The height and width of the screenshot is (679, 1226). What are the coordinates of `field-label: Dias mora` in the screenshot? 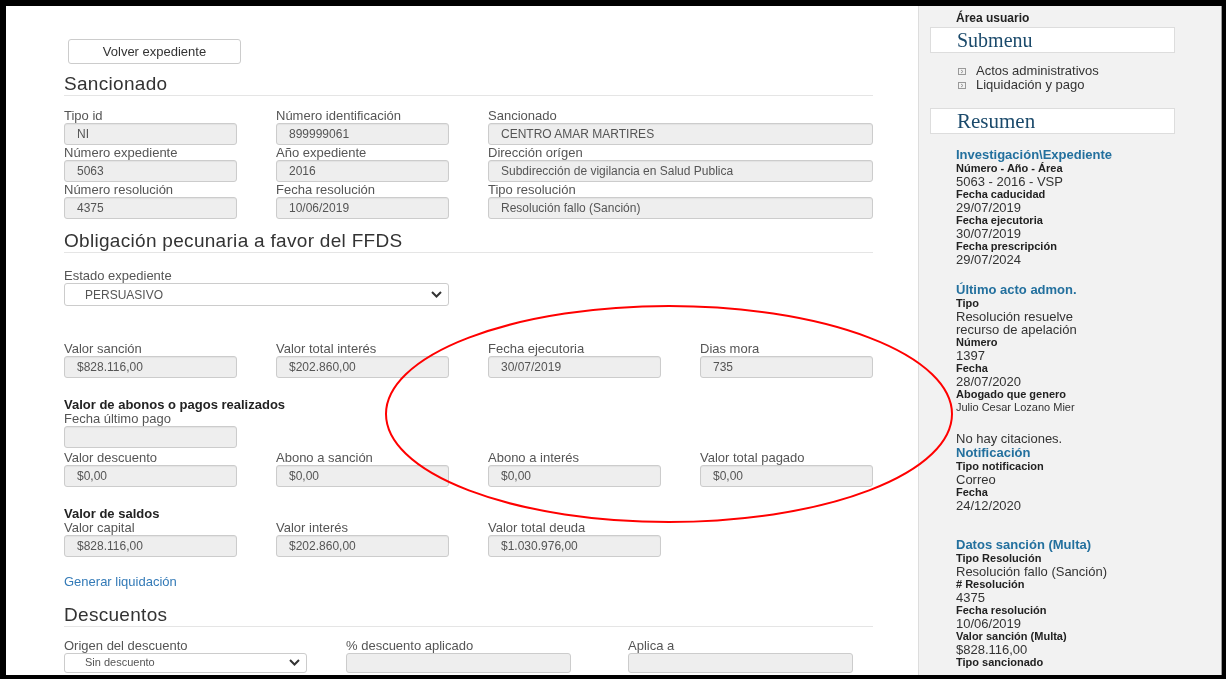 It's located at (730, 349).